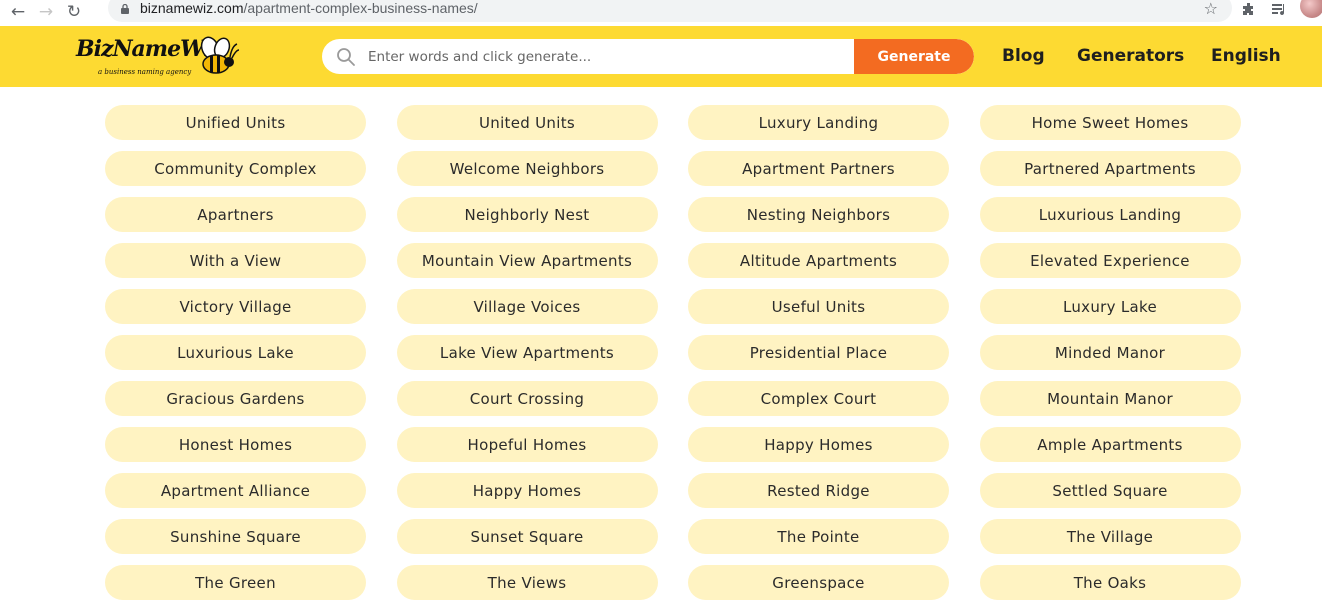  What do you see at coordinates (527, 582) in the screenshot?
I see `name-pill: The Views` at bounding box center [527, 582].